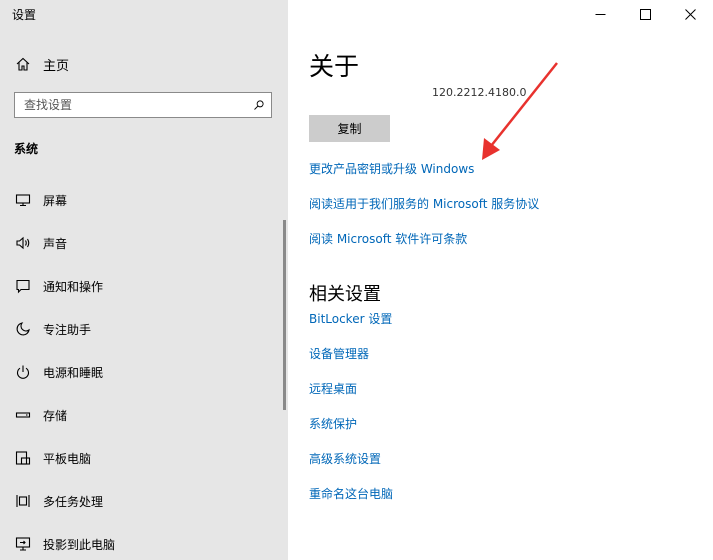  What do you see at coordinates (73, 286) in the screenshot?
I see `sidebar-item-label: 通知和操作` at bounding box center [73, 286].